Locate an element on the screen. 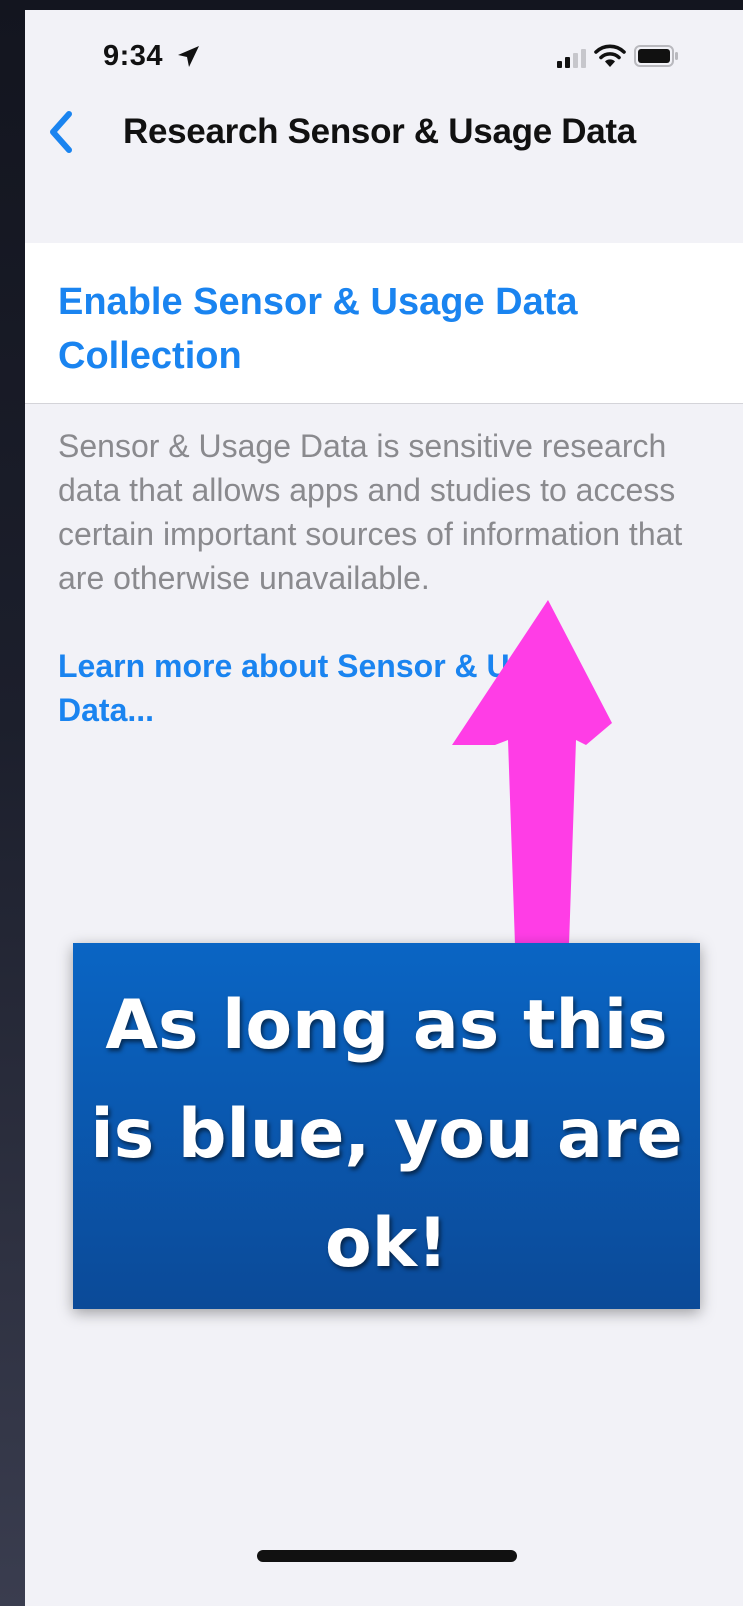  page-title: Research Sensor & Usage Data is located at coordinates (379, 131).